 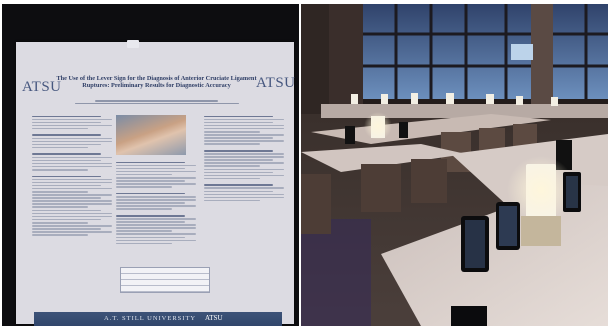 What do you see at coordinates (156, 102) in the screenshot?
I see `poster-authors` at bounding box center [156, 102].